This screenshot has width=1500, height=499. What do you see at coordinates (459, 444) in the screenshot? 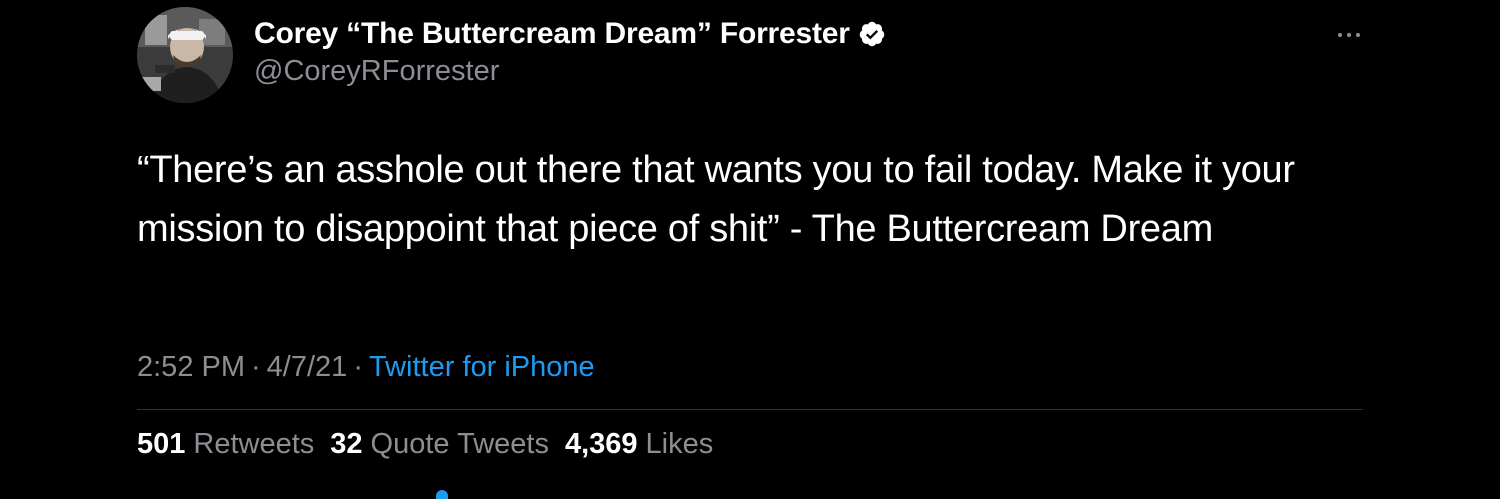
I see `quote-tweets-label: Quote Tweets` at bounding box center [459, 444].